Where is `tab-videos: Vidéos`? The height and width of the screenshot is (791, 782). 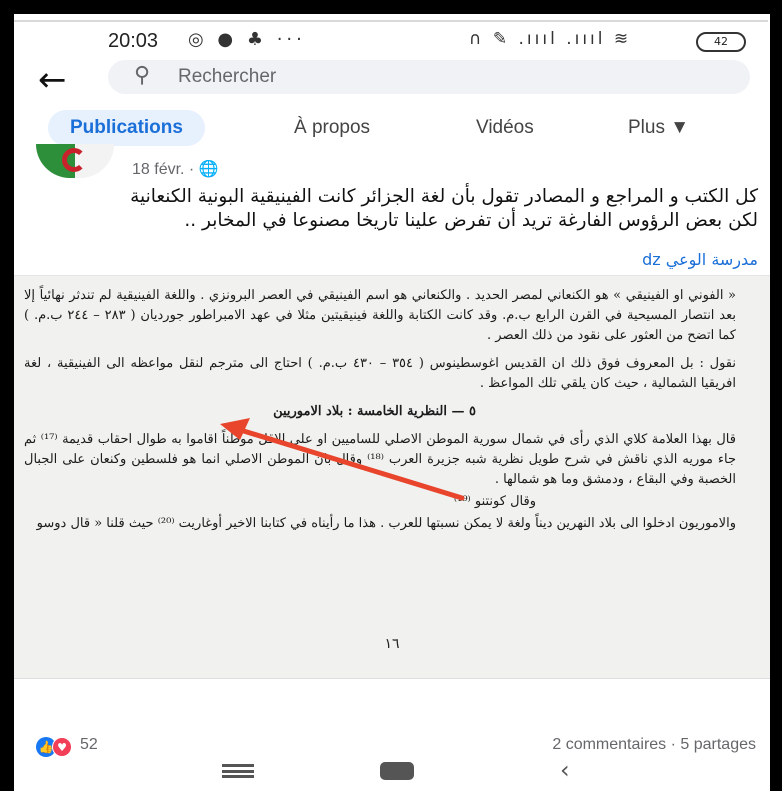
tab-videos: Vidéos is located at coordinates (505, 128).